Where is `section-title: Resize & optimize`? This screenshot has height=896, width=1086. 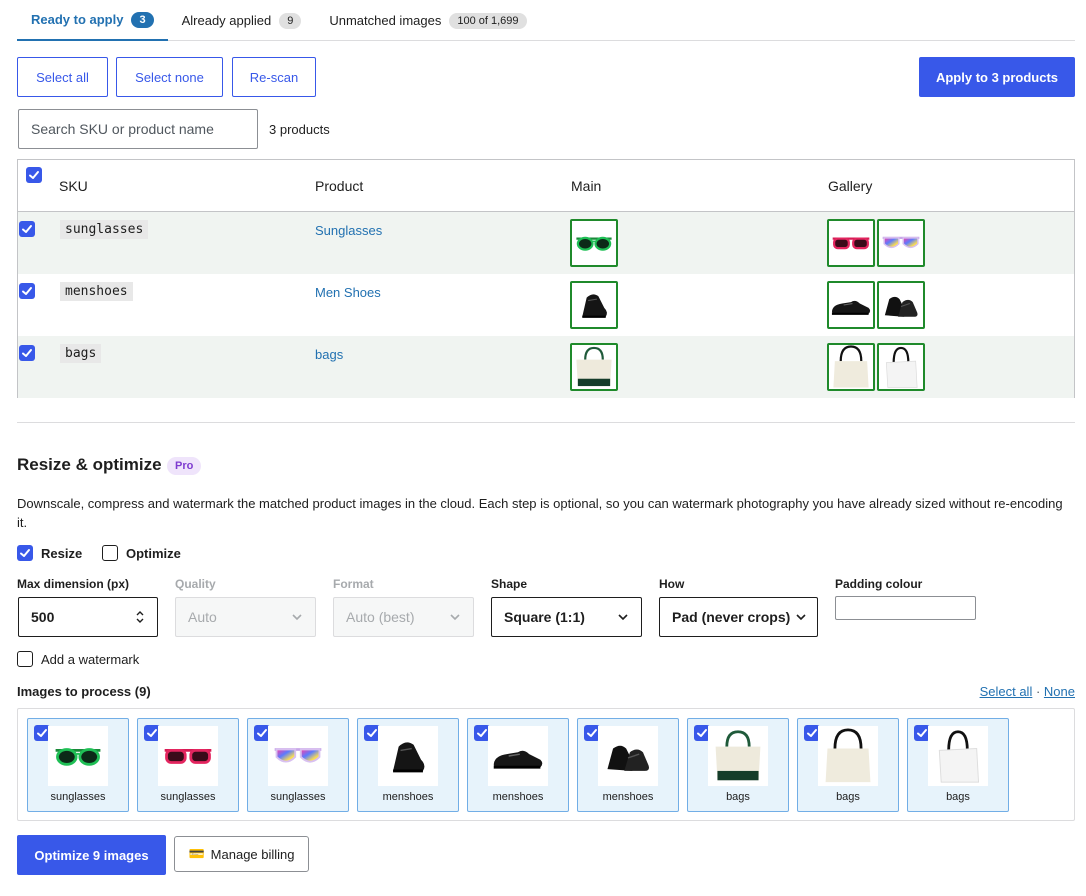 section-title: Resize & optimize is located at coordinates (89, 464).